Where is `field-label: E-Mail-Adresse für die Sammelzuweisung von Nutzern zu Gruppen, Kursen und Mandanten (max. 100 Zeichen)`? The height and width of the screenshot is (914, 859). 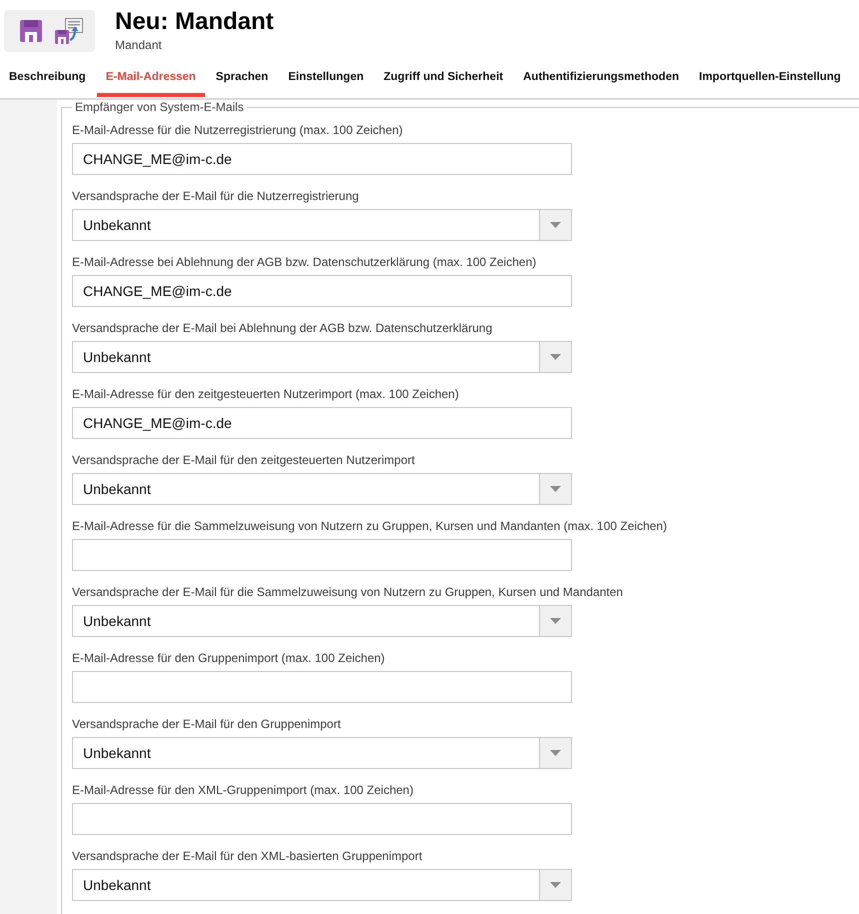 field-label: E-Mail-Adresse für die Sammelzuweisung von Nutzern zu Gruppen, Kursen und Mandanten (max. 100 Zeichen) is located at coordinates (370, 526).